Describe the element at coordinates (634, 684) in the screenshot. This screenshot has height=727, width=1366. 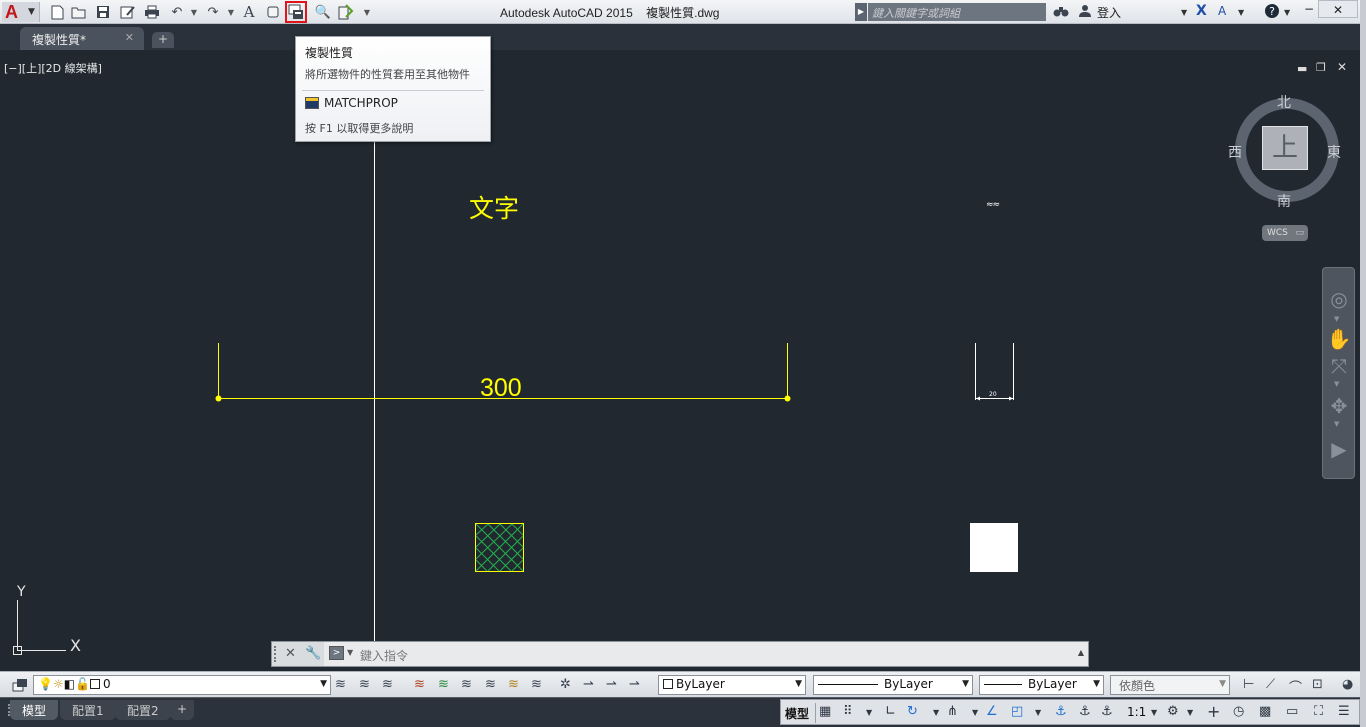
I see `layer-unlock-icon: ⇀` at that location.